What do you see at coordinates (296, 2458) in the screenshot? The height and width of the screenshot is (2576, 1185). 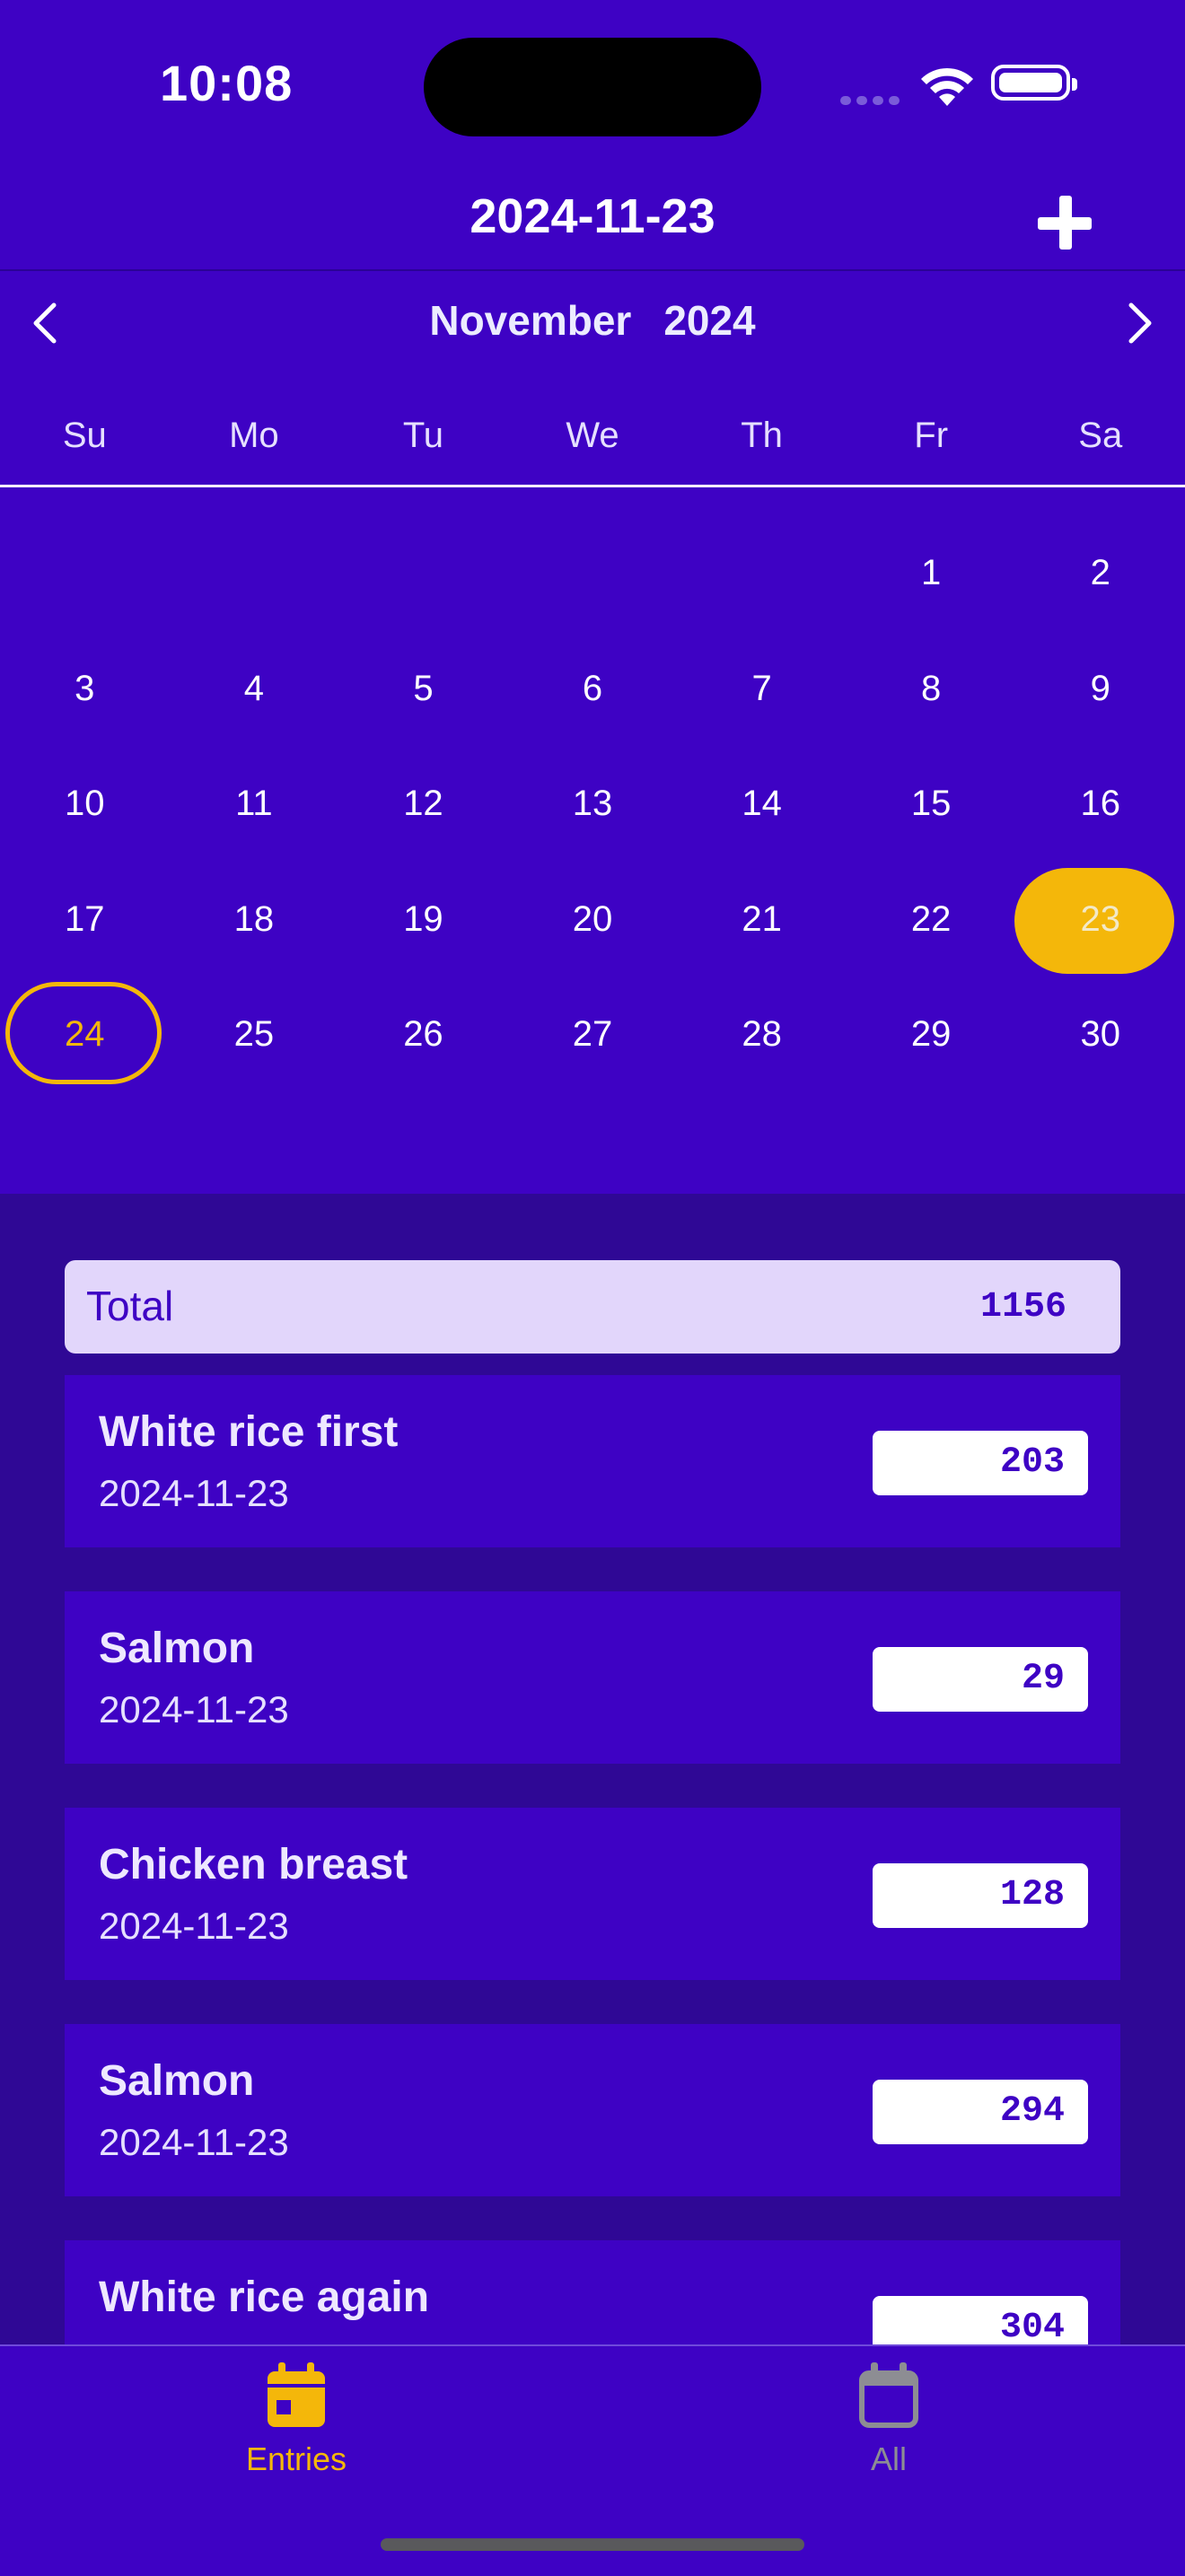 I see `tab-entries-label: Entries` at bounding box center [296, 2458].